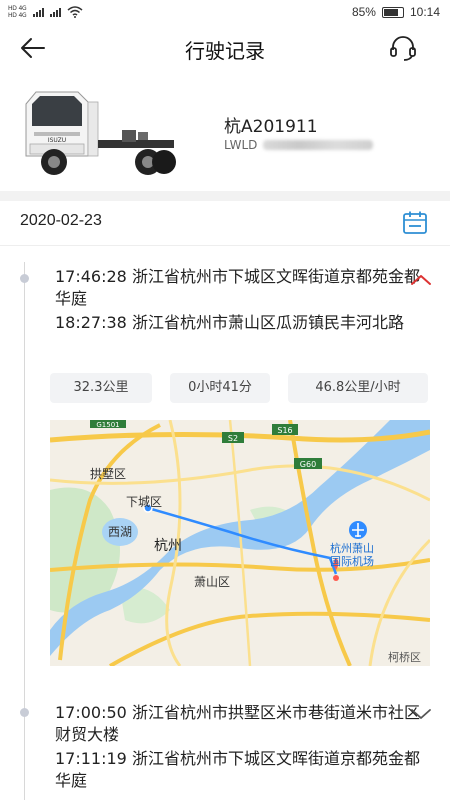 The width and height of the screenshot is (450, 800). I want to click on map-label-airport-line1: 杭州萧山, so click(352, 548).